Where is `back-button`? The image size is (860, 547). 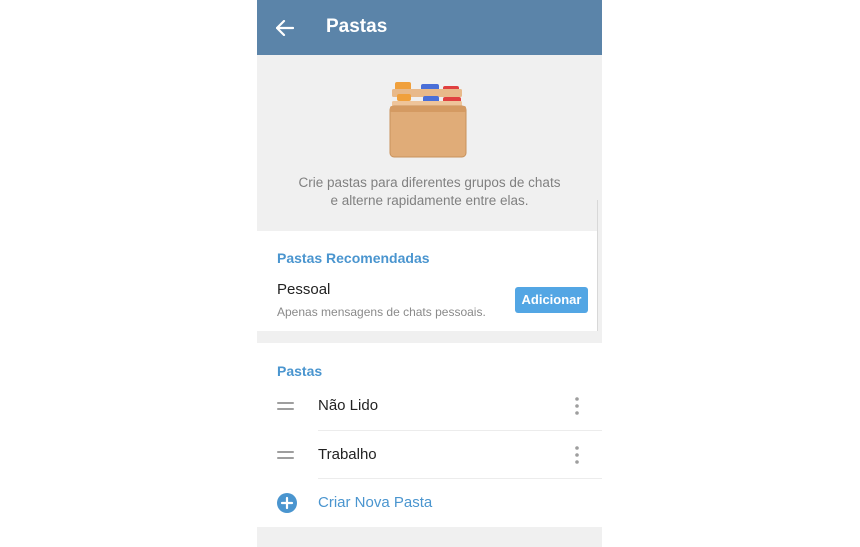 back-button is located at coordinates (285, 28).